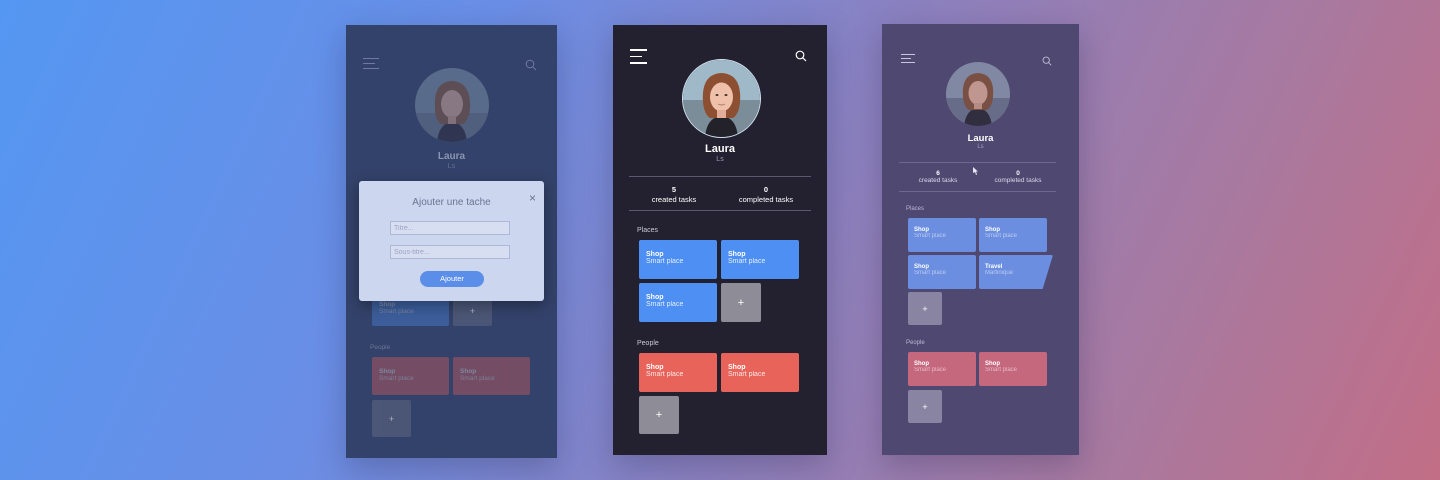 The image size is (1440, 480). Describe the element at coordinates (451, 202) in the screenshot. I see `modal-title: Ajouter une tache` at that location.